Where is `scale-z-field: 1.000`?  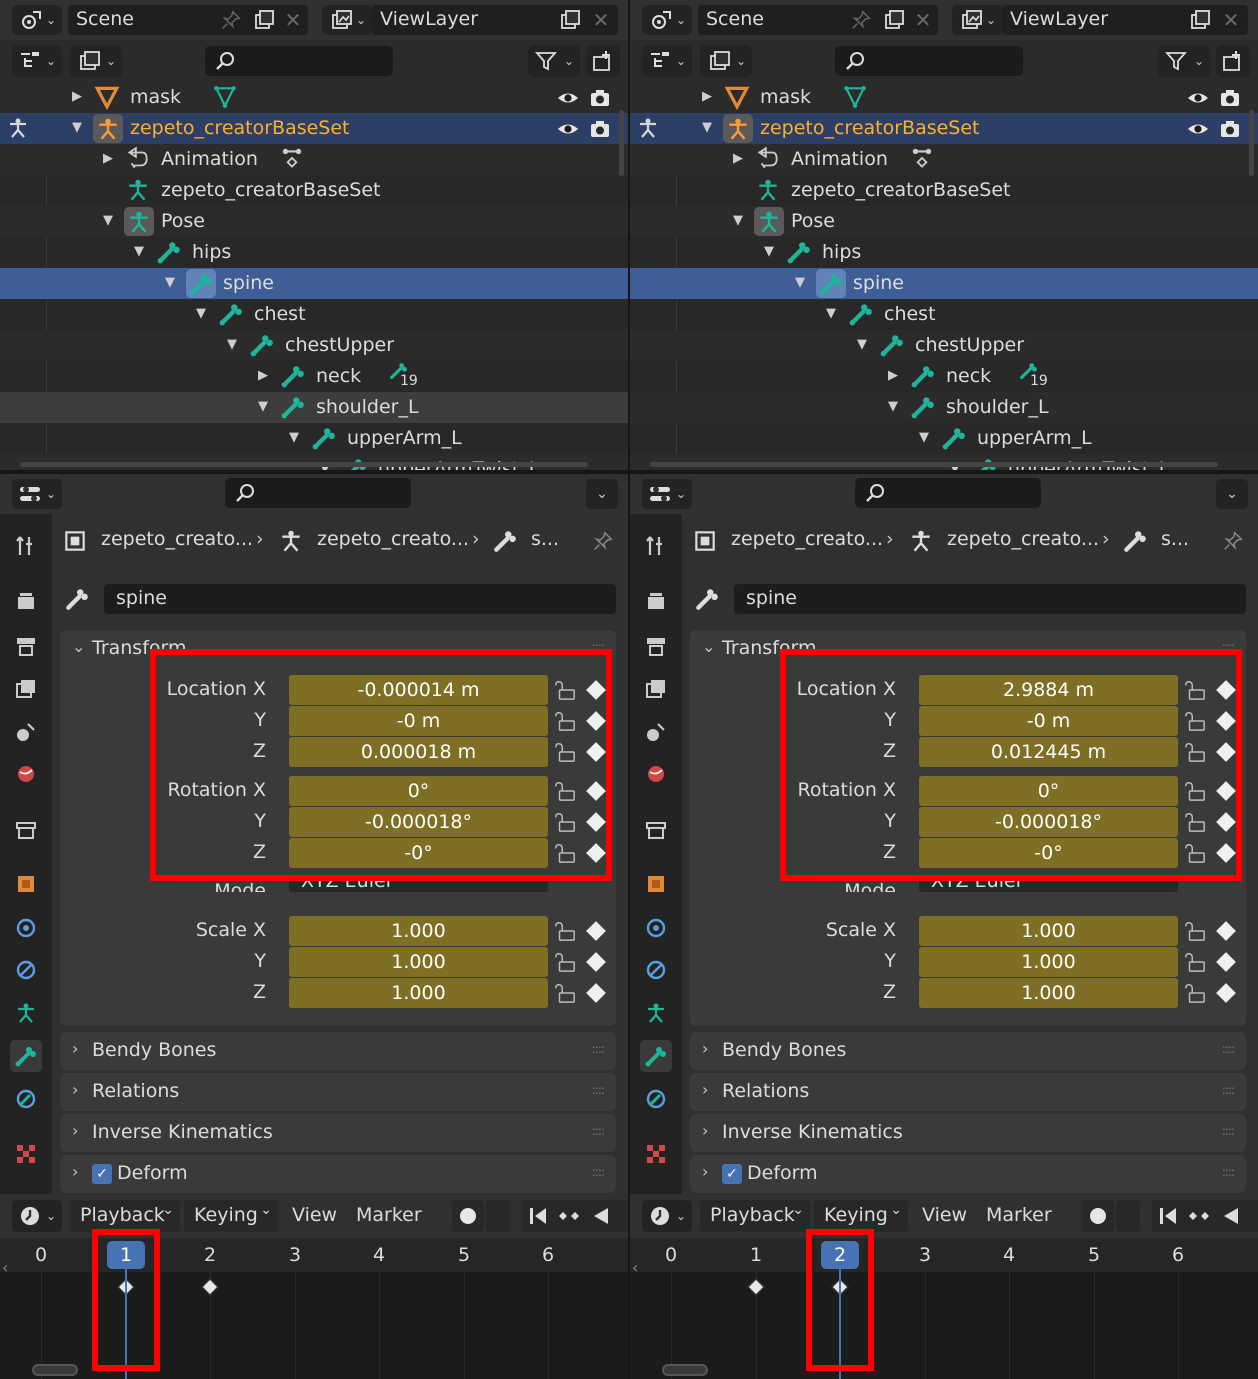 scale-z-field: 1.000 is located at coordinates (418, 993).